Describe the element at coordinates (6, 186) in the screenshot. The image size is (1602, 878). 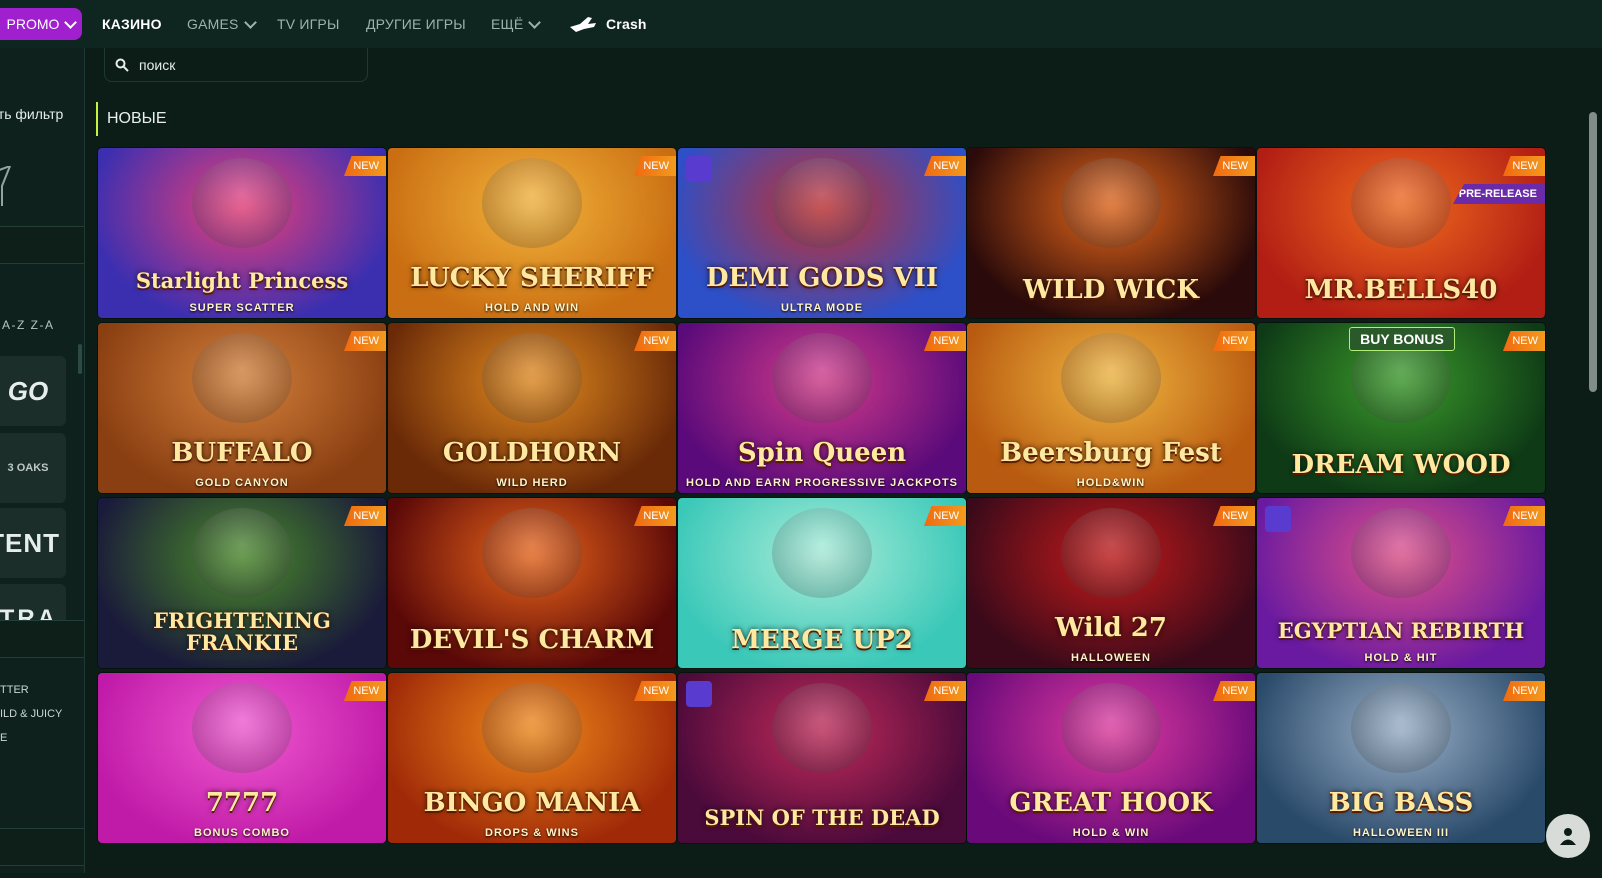
I see `filter-icon` at that location.